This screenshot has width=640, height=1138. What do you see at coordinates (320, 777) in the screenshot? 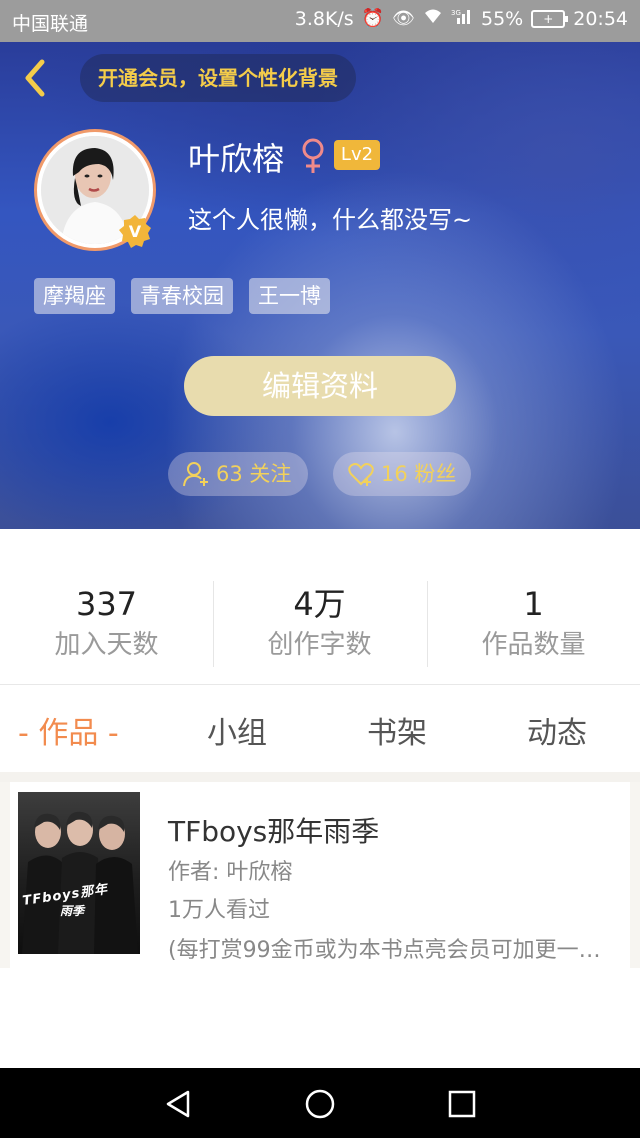
I see `section-separator` at bounding box center [320, 777].